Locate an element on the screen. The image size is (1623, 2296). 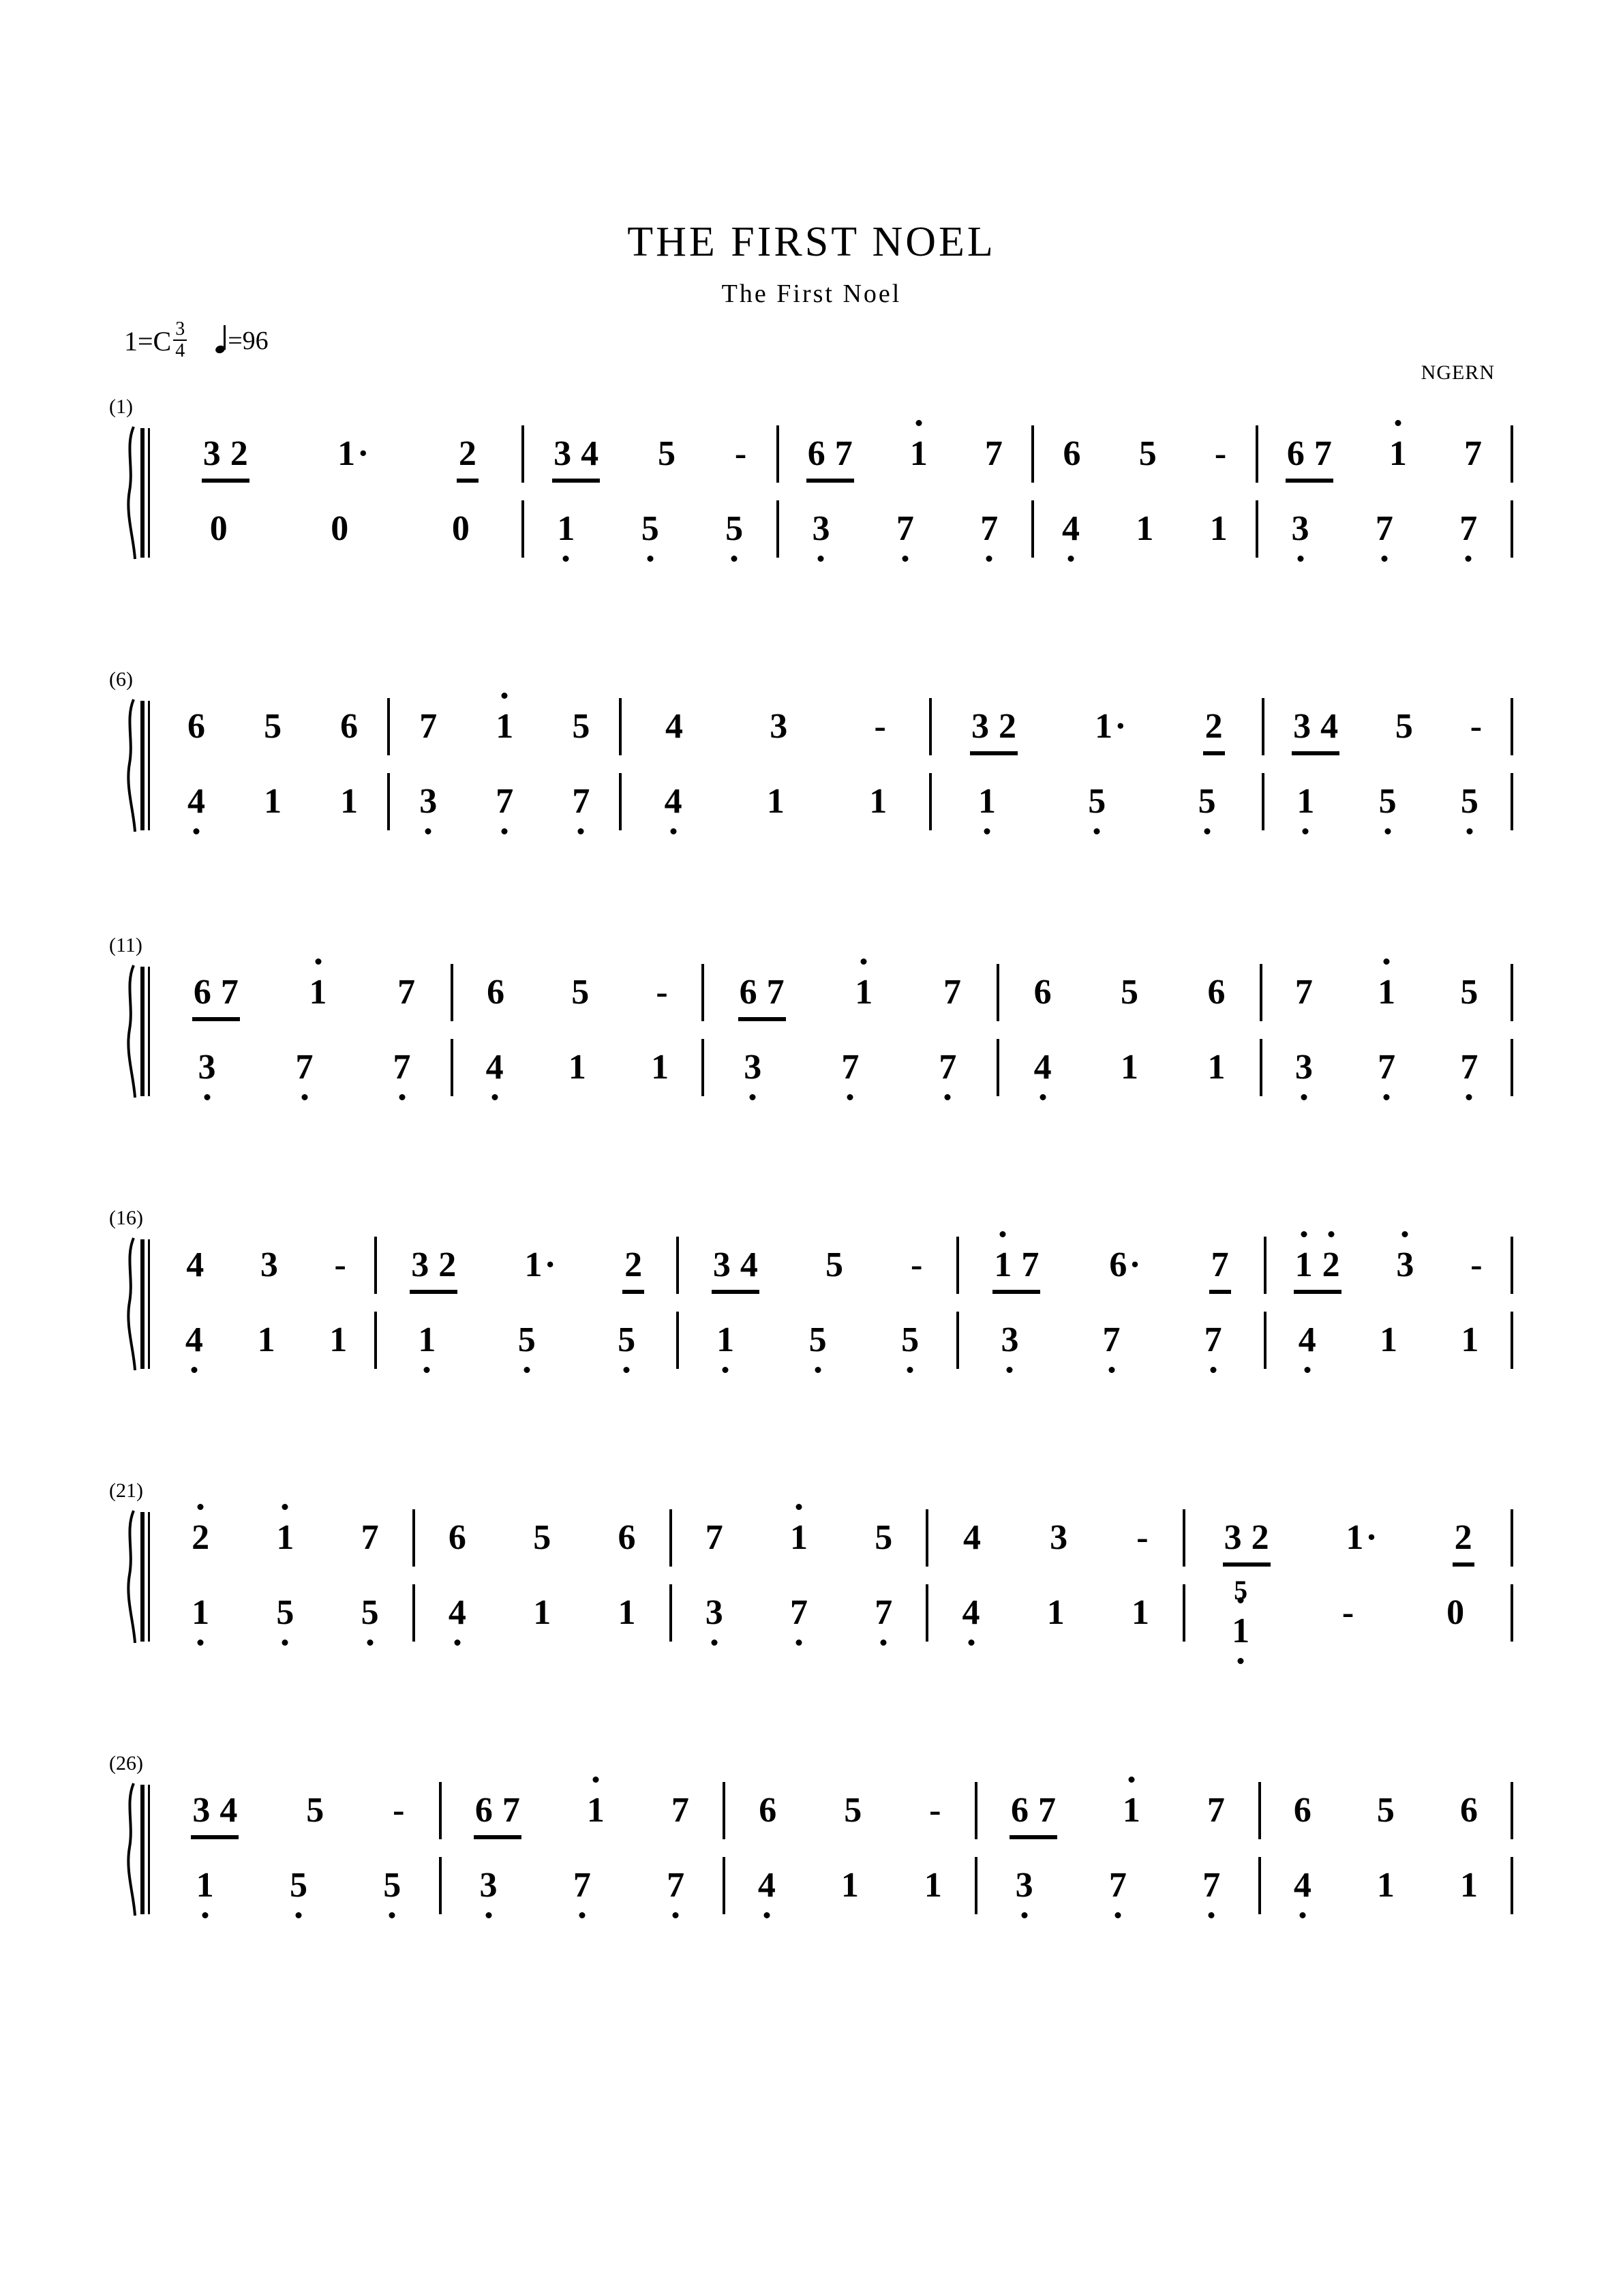
time-signature-numerator: 3 is located at coordinates (180, 330).